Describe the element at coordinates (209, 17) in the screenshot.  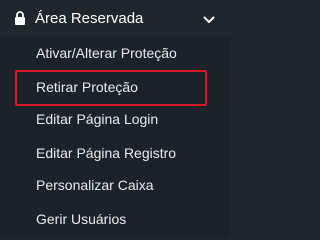
I see `chevron-down-icon` at that location.